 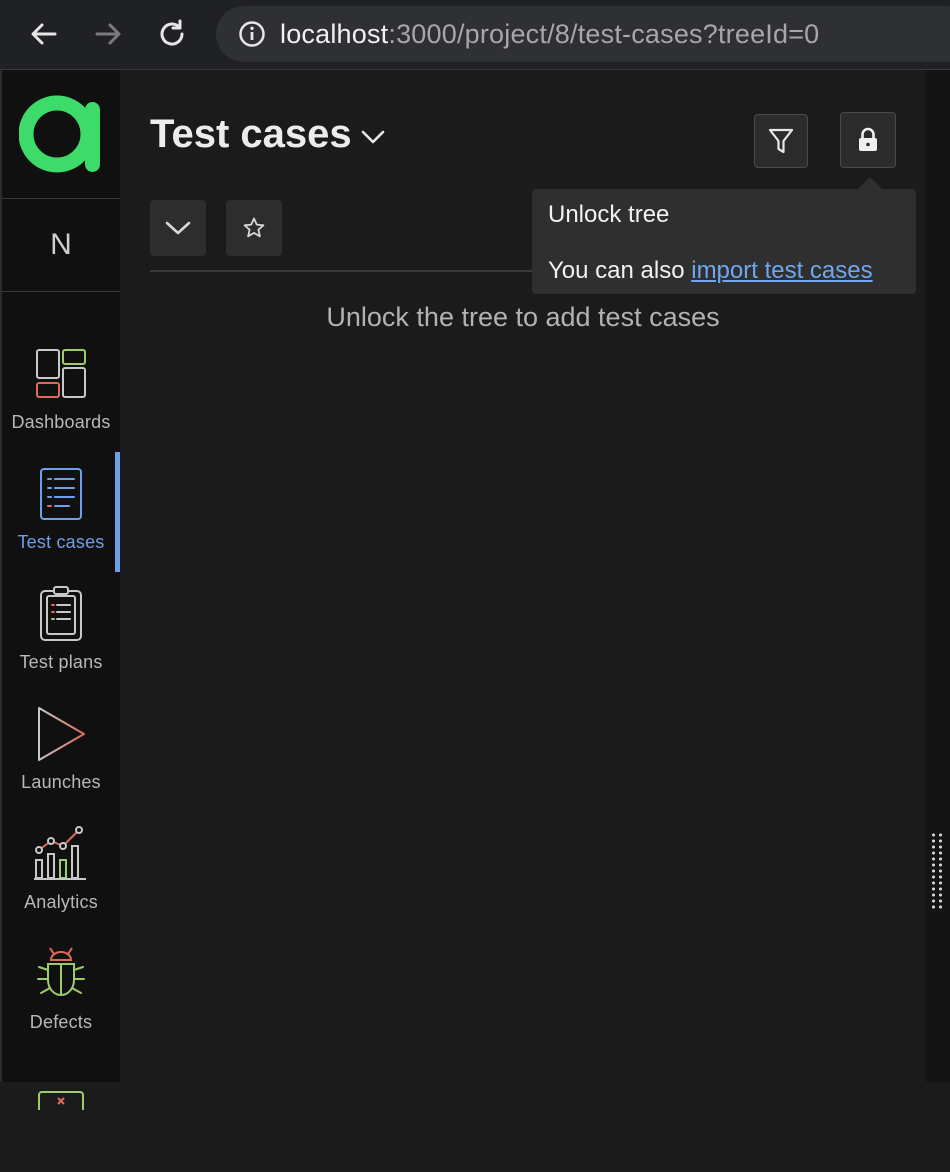 I want to click on launches-icon, so click(x=61, y=734).